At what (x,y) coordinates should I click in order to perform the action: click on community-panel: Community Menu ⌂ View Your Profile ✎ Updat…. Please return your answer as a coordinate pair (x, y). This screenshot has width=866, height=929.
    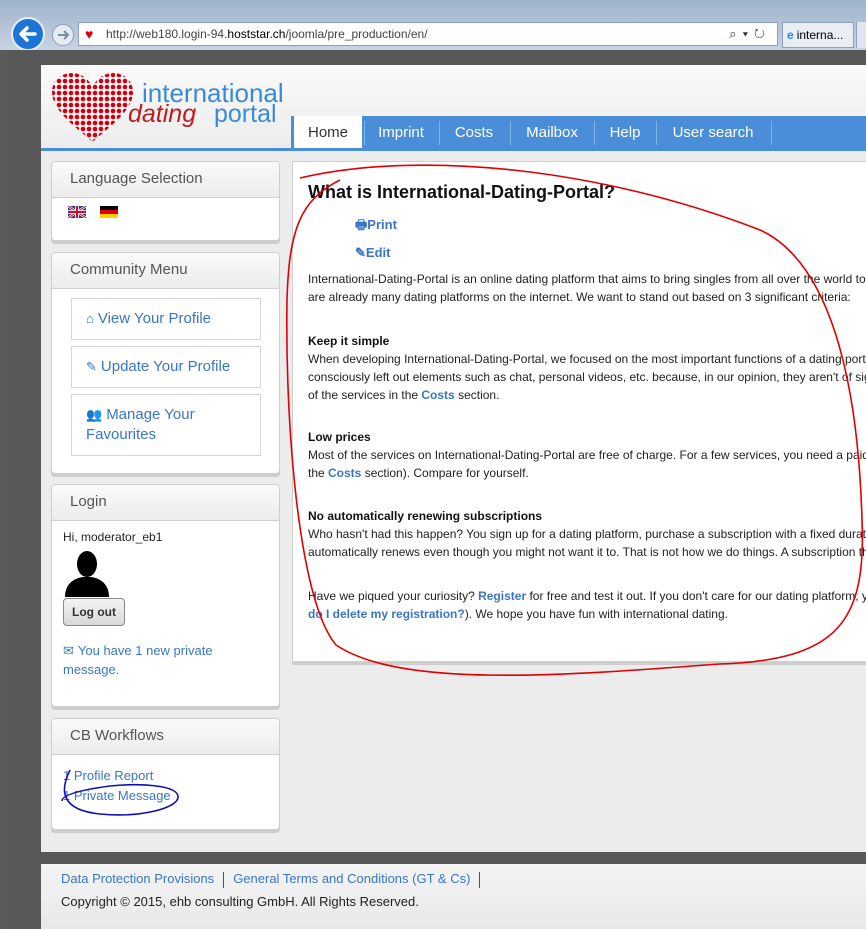
    Looking at the image, I should click on (165, 363).